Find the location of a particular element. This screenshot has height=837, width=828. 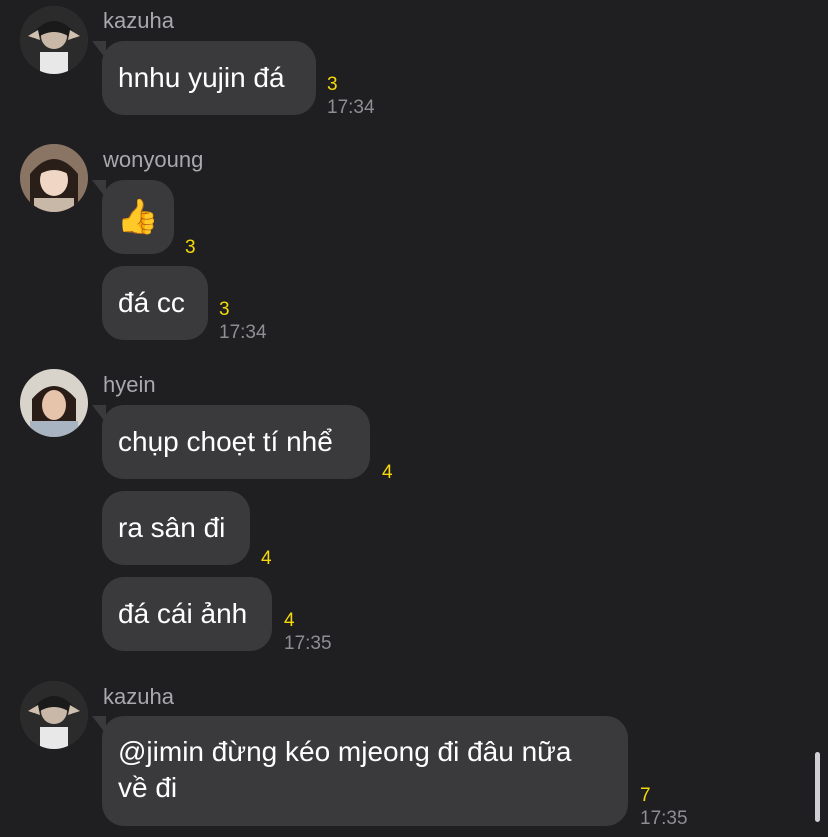

message-bubble: 👍 is located at coordinates (133, 217).